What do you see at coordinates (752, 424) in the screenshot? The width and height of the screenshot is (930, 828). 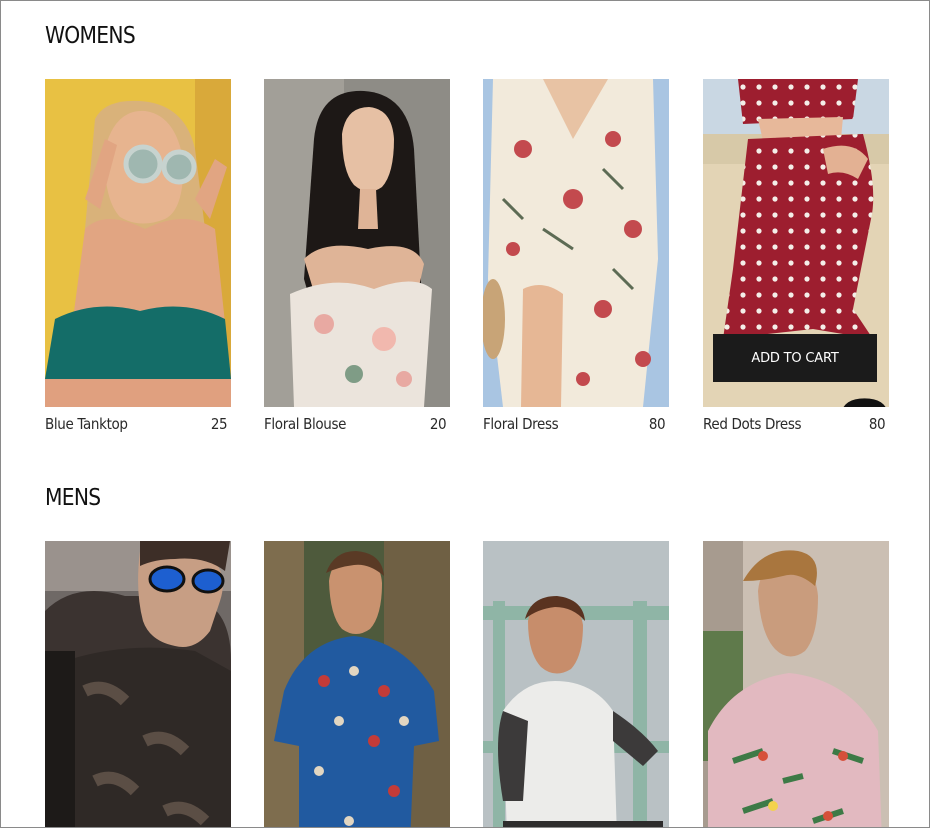 I see `product-name: Red Dots Dress` at bounding box center [752, 424].